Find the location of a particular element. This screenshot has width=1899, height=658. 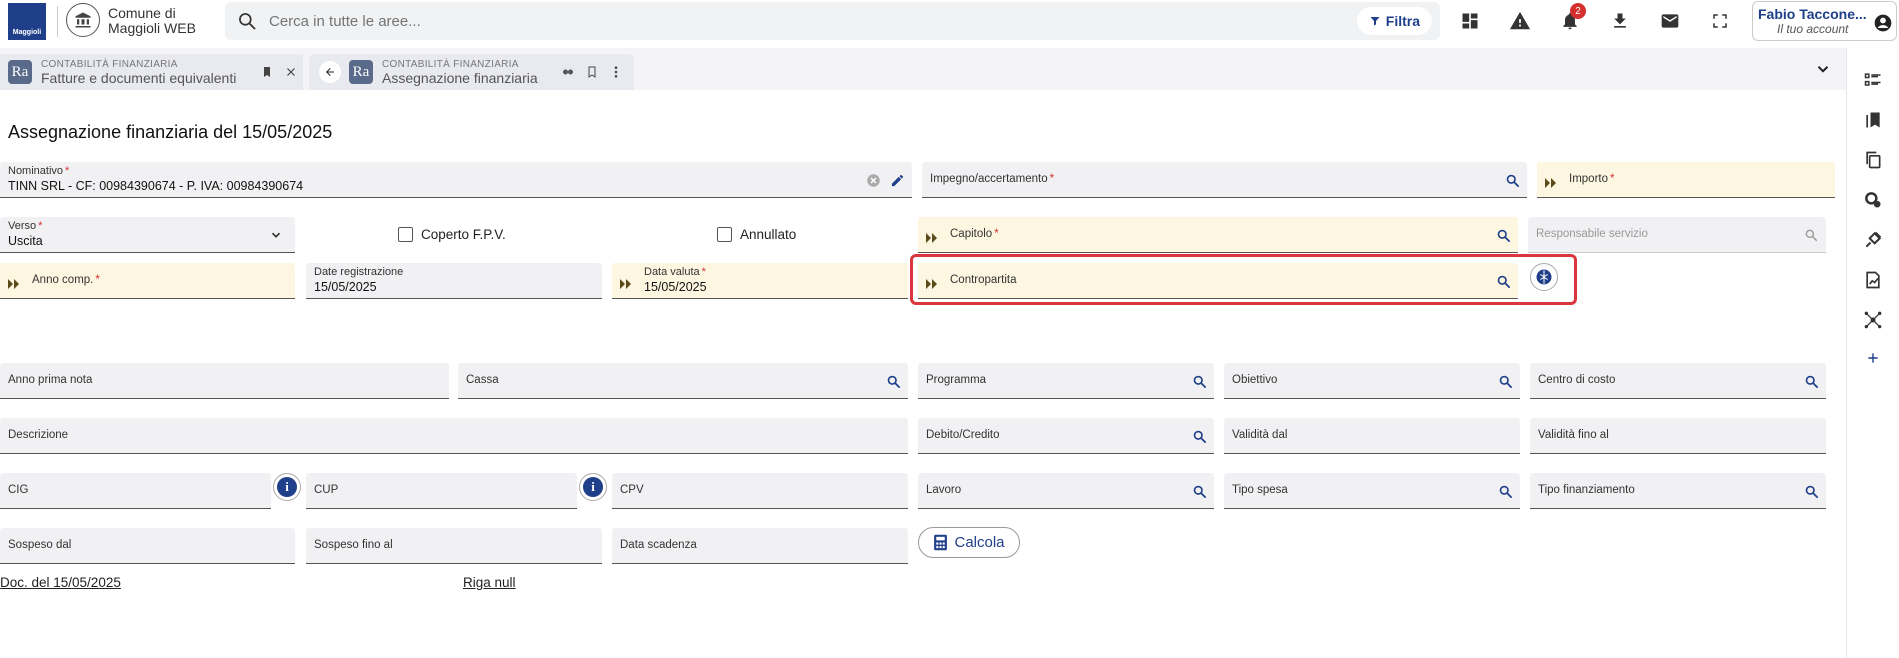

anno-comp-field: Anno comp. * is located at coordinates (147, 281).